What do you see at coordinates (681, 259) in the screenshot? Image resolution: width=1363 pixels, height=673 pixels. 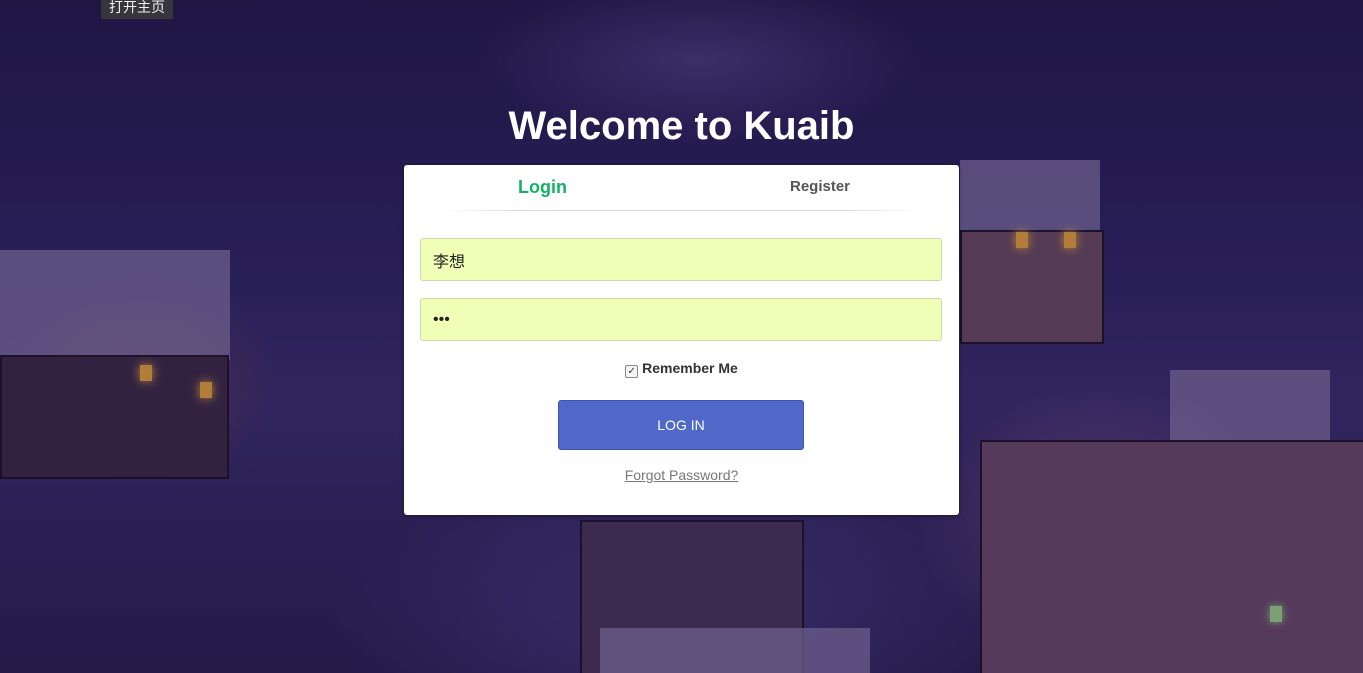 I see `username-input` at bounding box center [681, 259].